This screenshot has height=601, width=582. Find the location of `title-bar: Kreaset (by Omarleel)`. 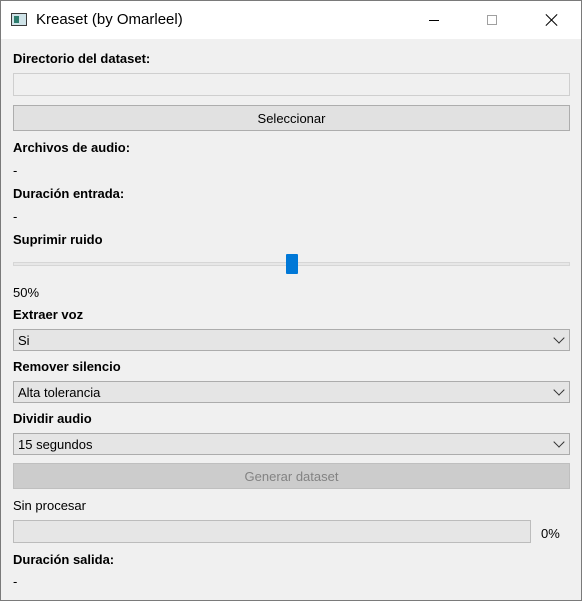

title-bar: Kreaset (by Omarleel) is located at coordinates (291, 20).